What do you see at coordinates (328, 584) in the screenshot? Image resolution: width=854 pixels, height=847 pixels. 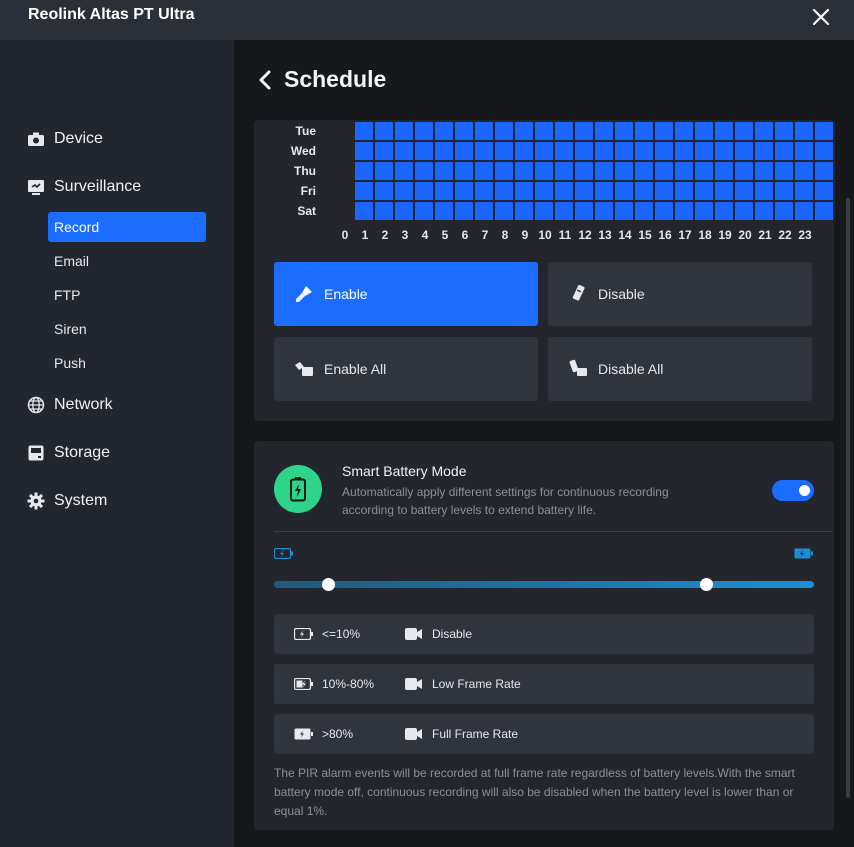 I see `slider-thumb-low` at bounding box center [328, 584].